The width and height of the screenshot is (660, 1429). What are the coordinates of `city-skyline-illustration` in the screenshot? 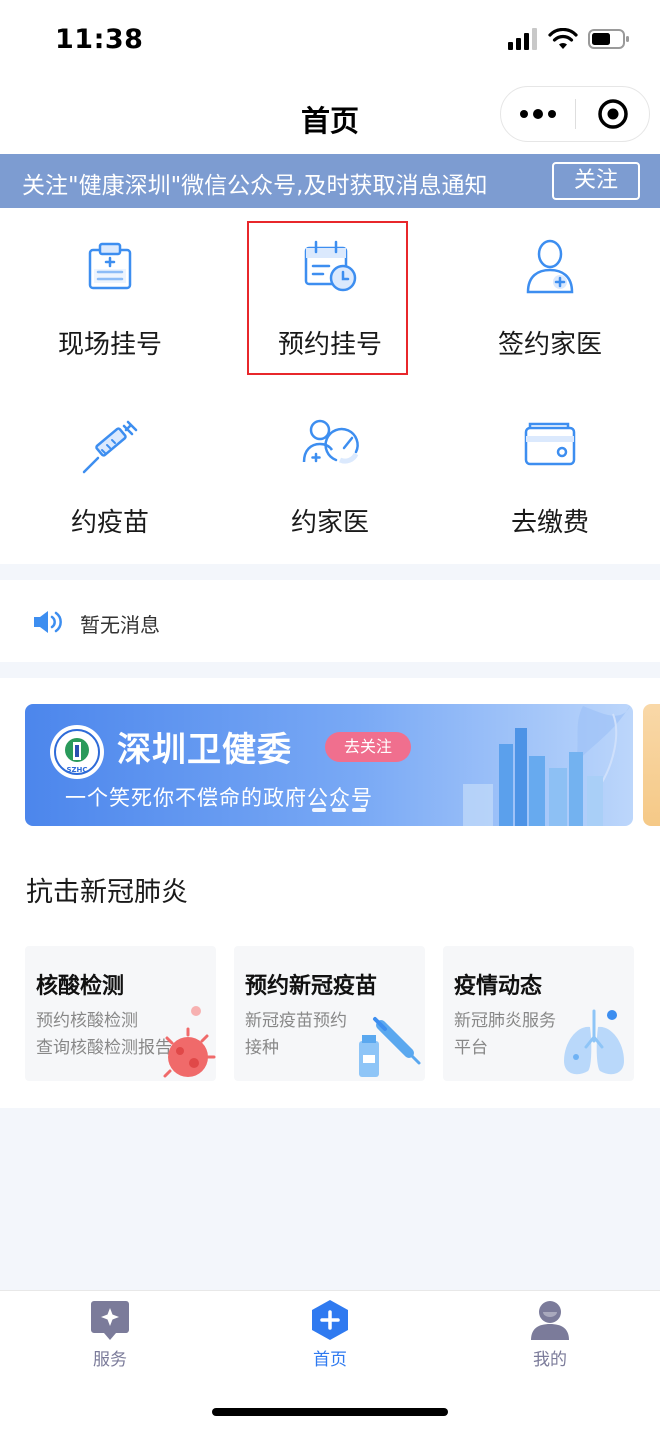 It's located at (547, 765).